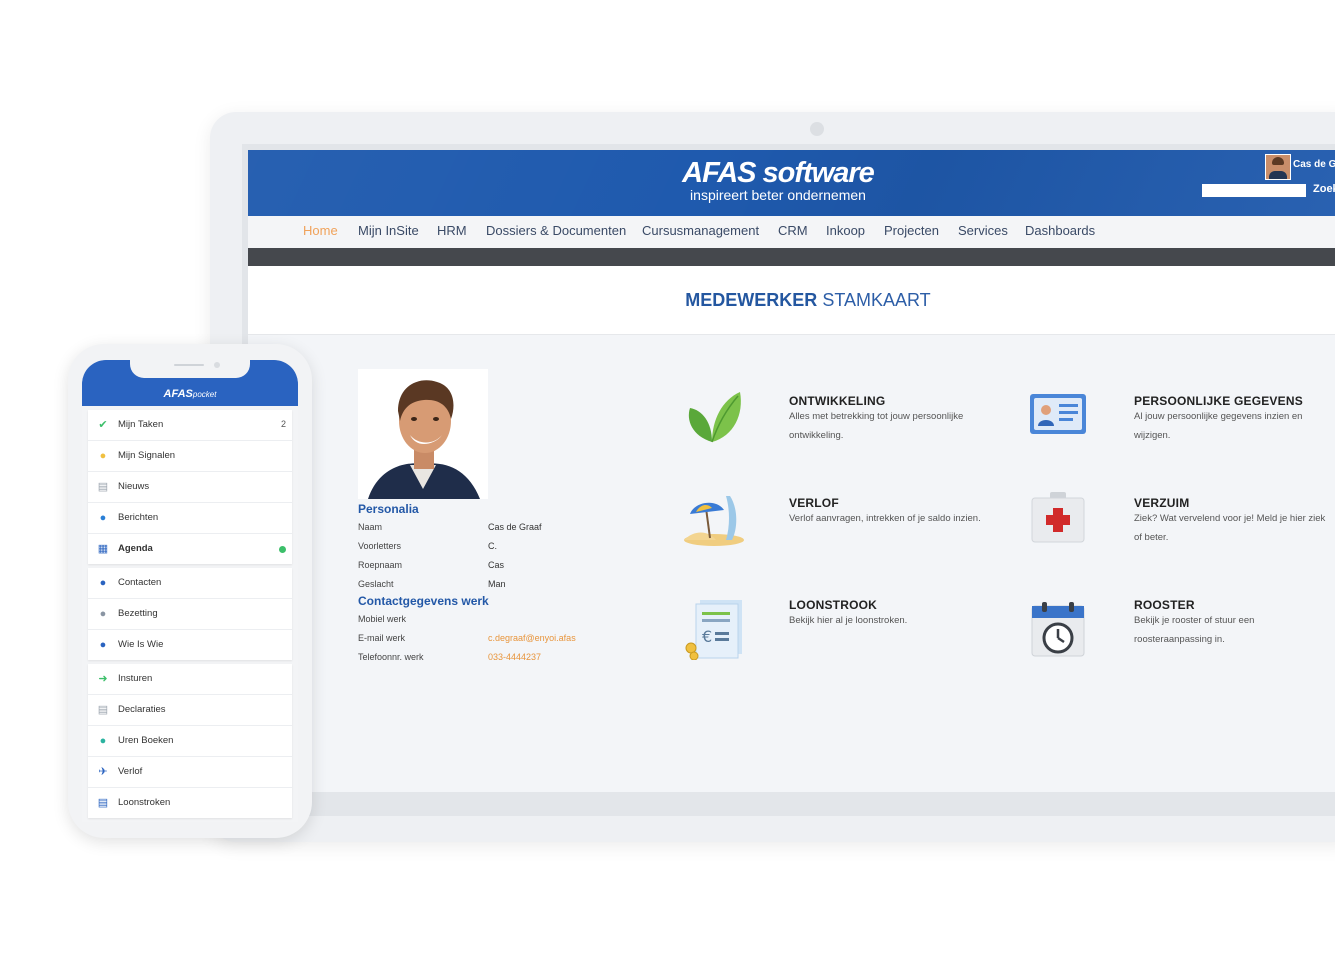  What do you see at coordinates (1267, 182) in the screenshot?
I see `user-area: Cas de Graaf Zoeken` at bounding box center [1267, 182].